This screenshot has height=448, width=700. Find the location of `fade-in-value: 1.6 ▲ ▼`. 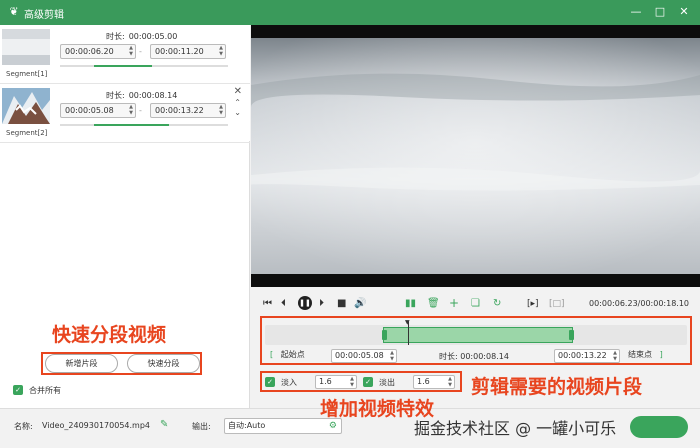

fade-in-value: 1.6 ▲ ▼ is located at coordinates (336, 382).